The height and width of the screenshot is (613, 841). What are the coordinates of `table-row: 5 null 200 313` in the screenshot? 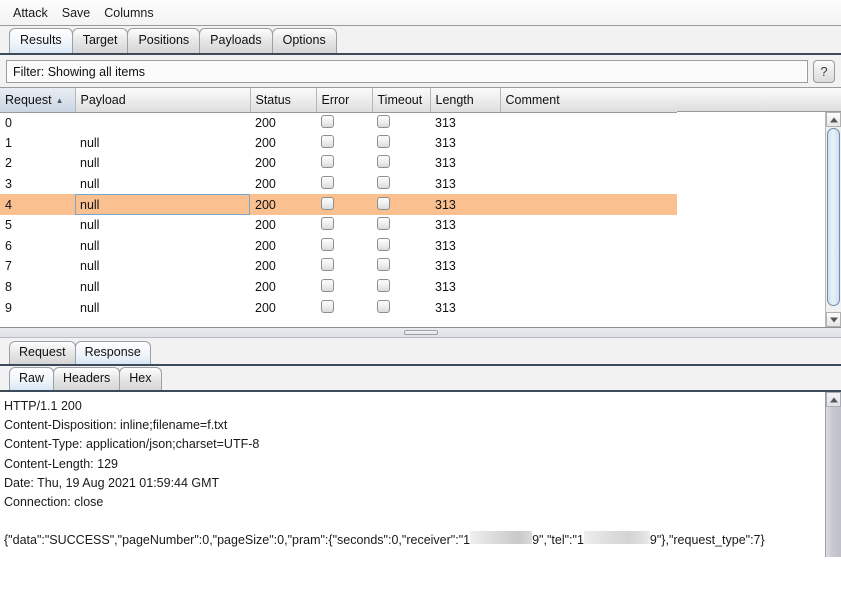 It's located at (338, 225).